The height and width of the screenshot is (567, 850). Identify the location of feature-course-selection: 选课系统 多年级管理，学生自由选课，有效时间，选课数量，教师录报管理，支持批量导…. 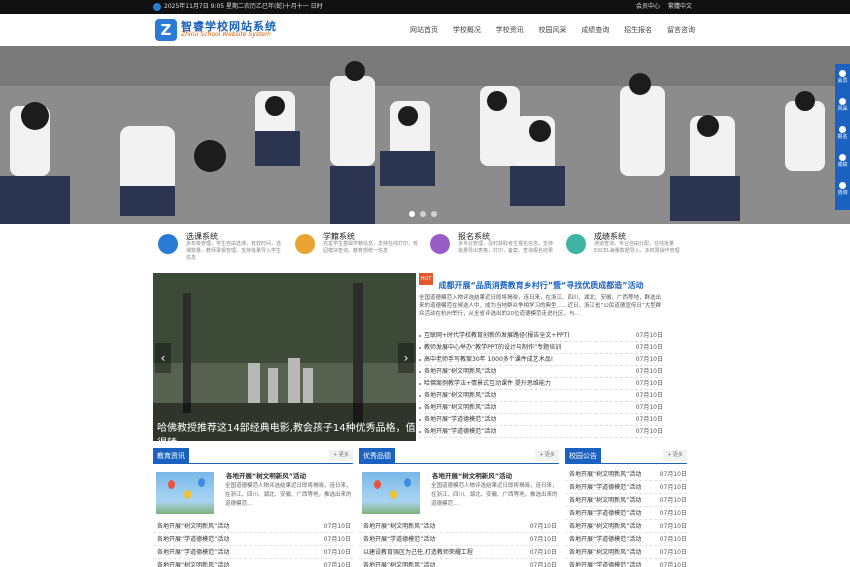
(218, 248).